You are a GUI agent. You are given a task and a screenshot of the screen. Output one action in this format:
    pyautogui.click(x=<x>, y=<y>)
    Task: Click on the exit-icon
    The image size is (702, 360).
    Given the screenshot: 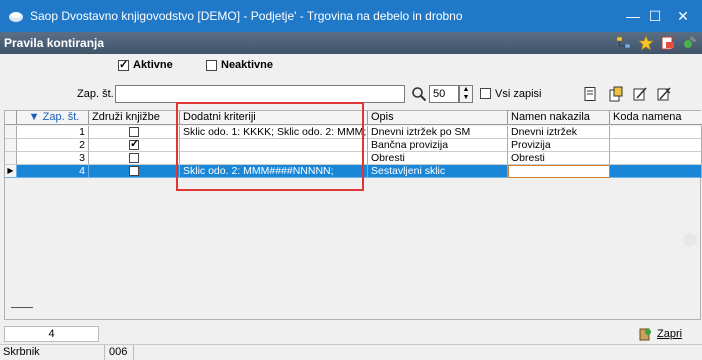 What is the action you would take?
    pyautogui.click(x=645, y=334)
    